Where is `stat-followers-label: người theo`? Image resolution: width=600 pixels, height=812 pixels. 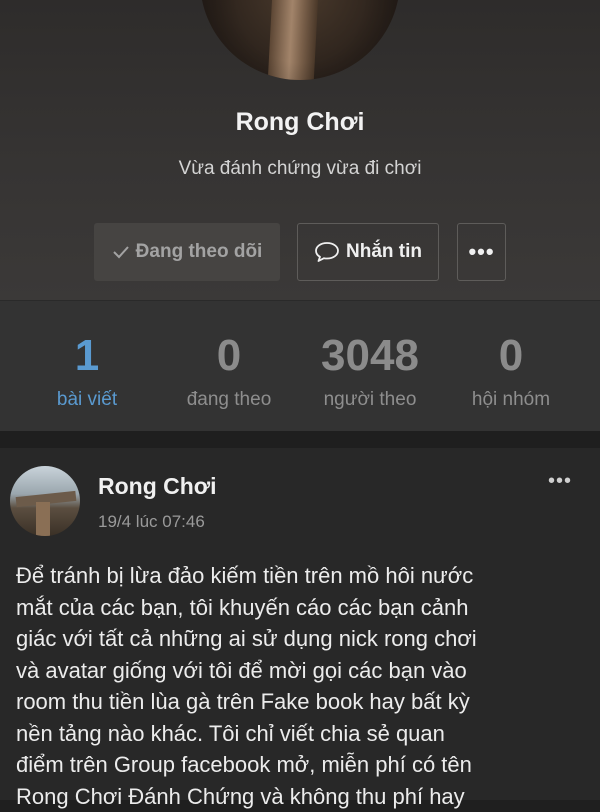
stat-followers-label: người theo is located at coordinates (370, 399).